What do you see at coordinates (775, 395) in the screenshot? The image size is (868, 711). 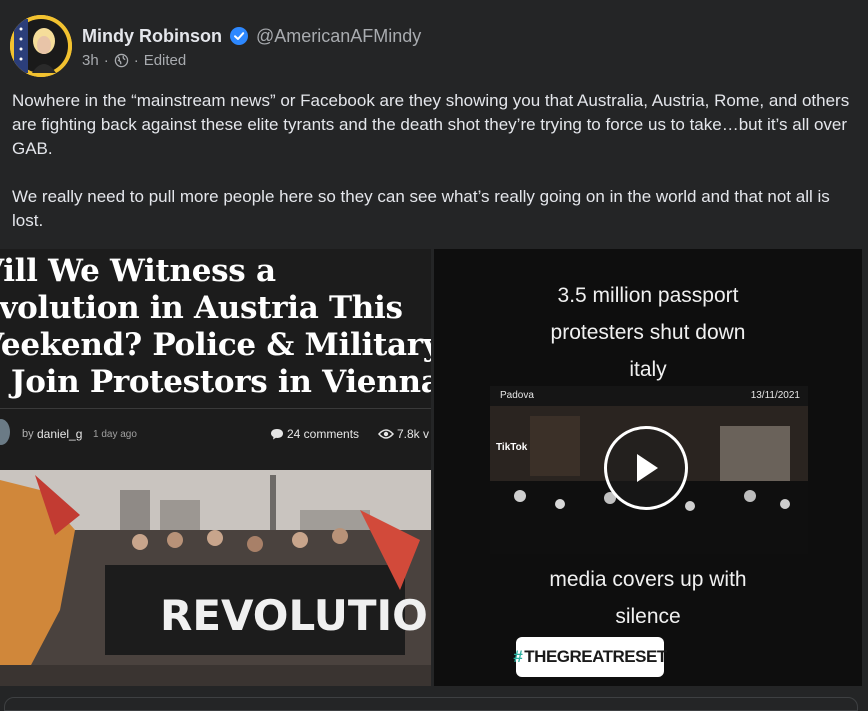 I see `frame-date: 13/11/2021` at bounding box center [775, 395].